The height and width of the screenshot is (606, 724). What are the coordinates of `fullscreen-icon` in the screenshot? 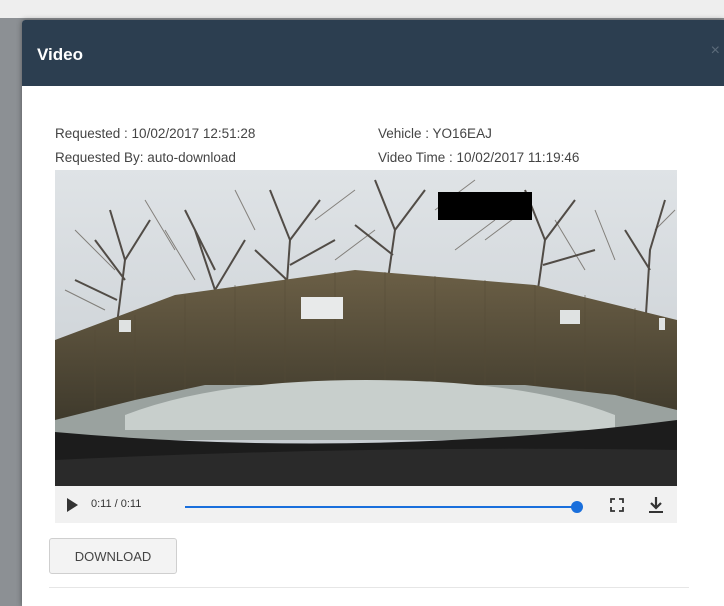 It's located at (617, 505).